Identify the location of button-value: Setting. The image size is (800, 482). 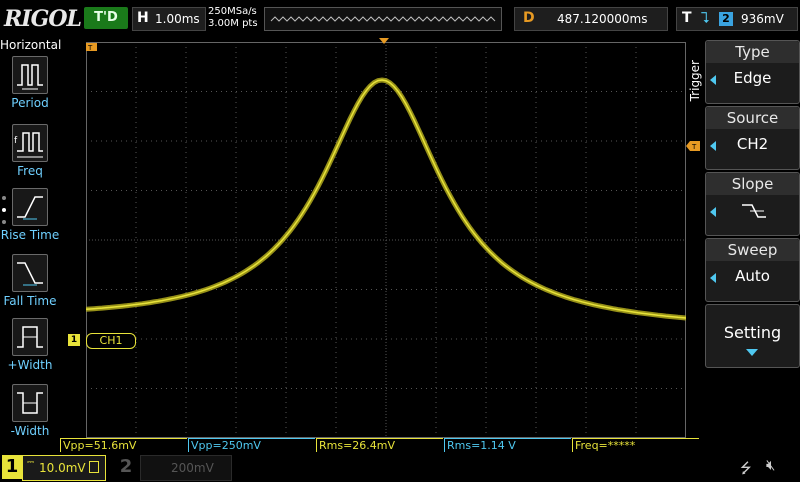
(752, 332).